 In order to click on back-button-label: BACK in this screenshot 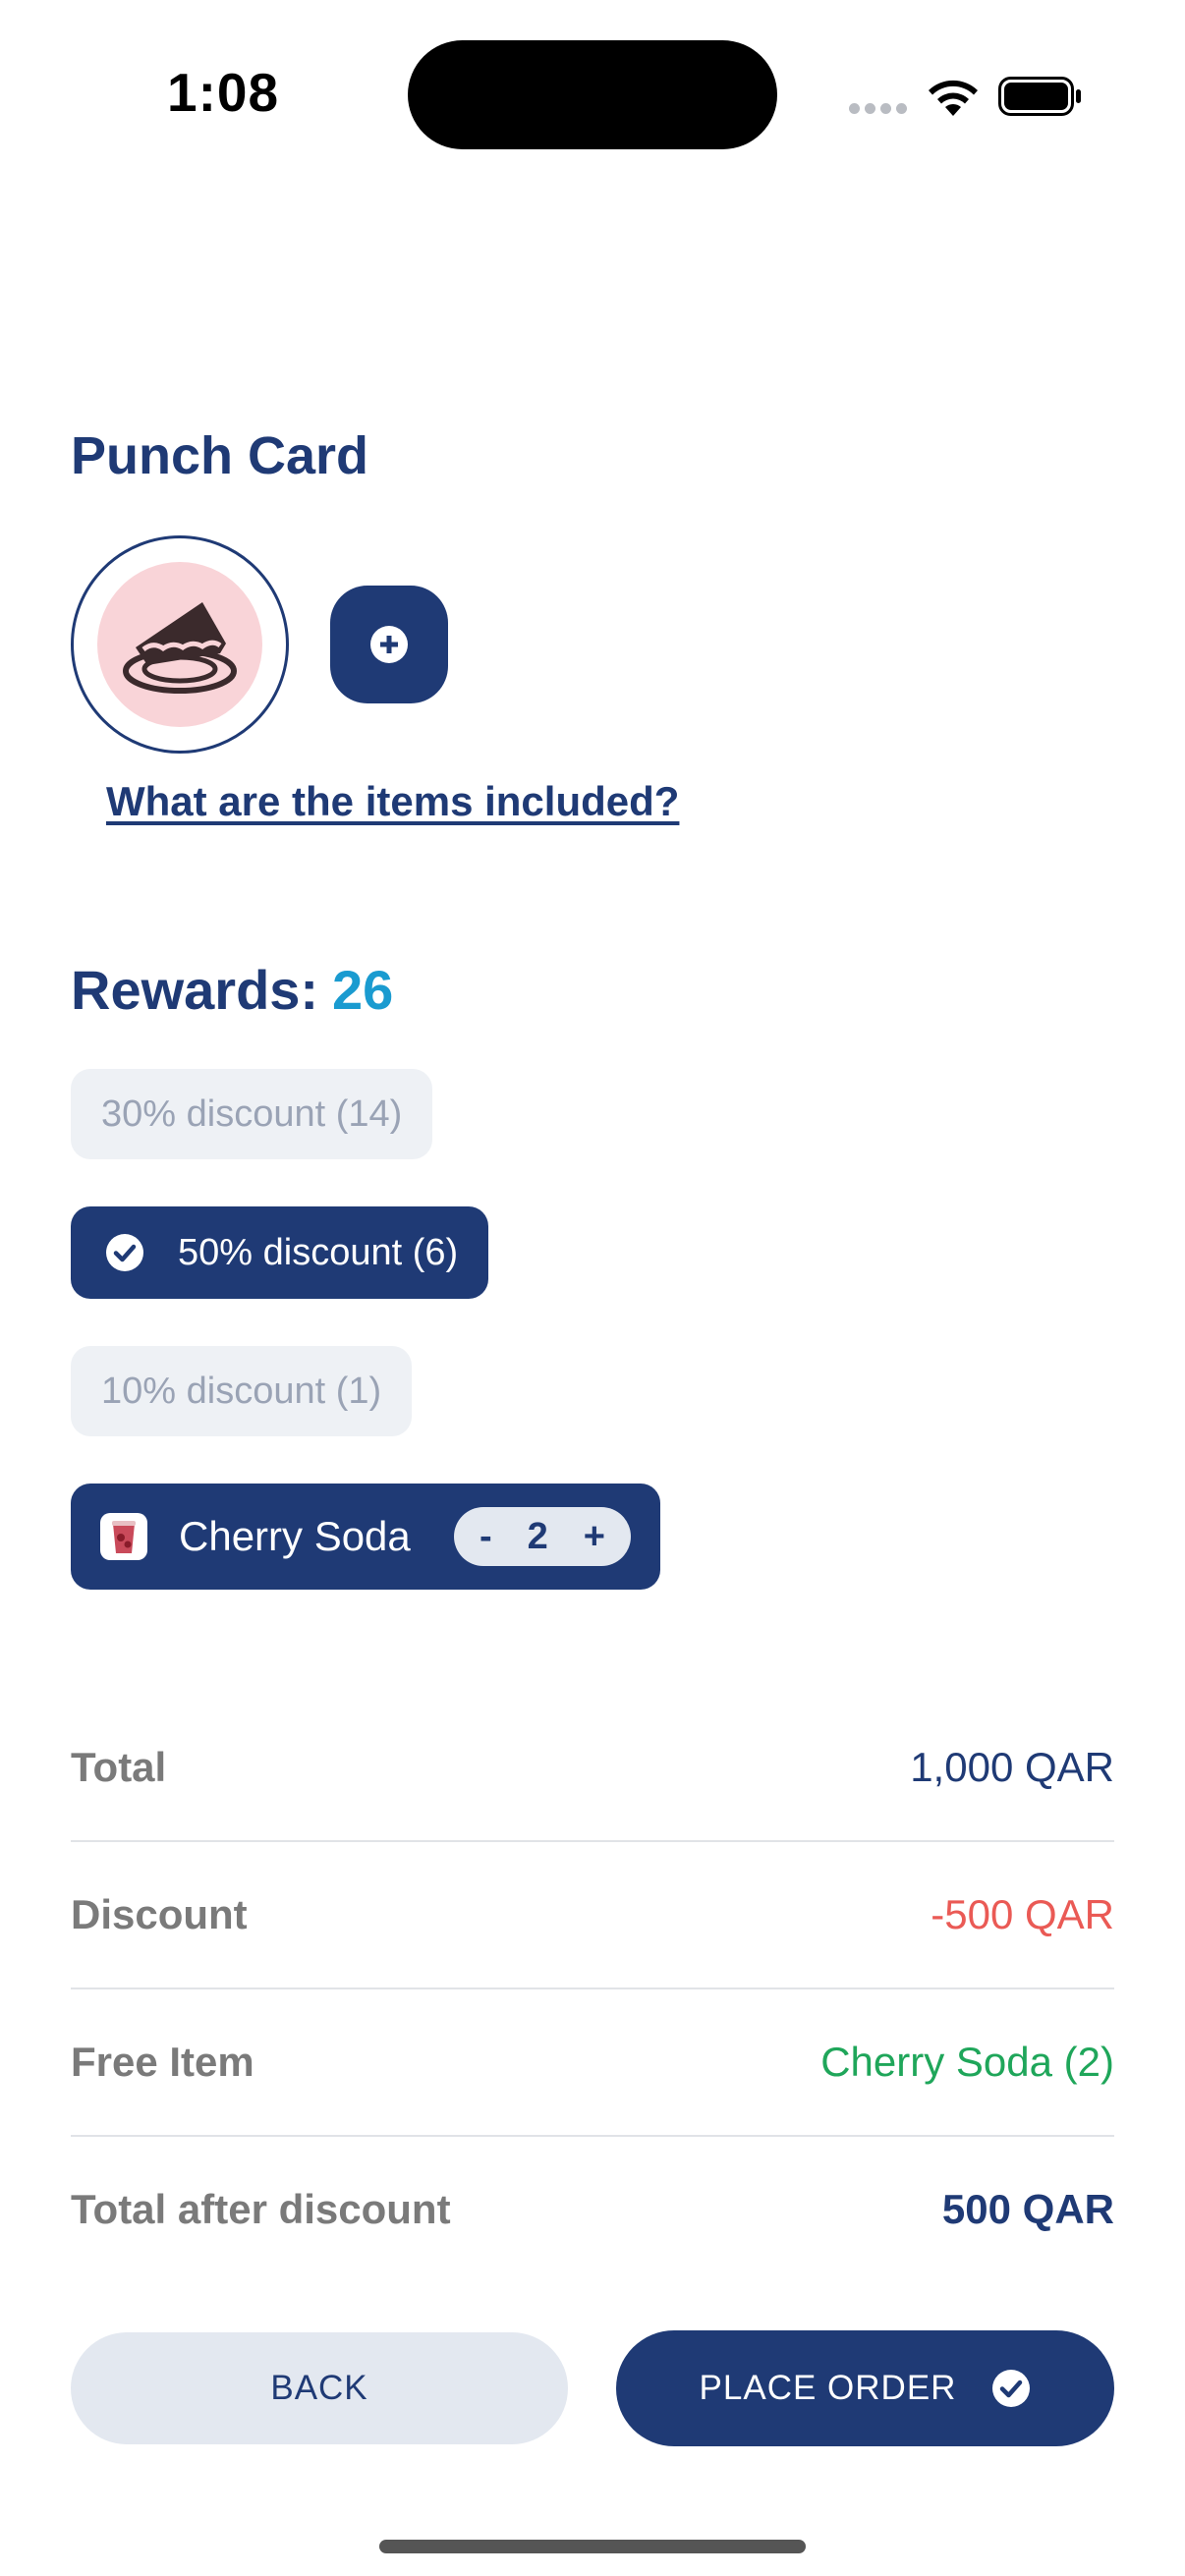, I will do `click(319, 2388)`.